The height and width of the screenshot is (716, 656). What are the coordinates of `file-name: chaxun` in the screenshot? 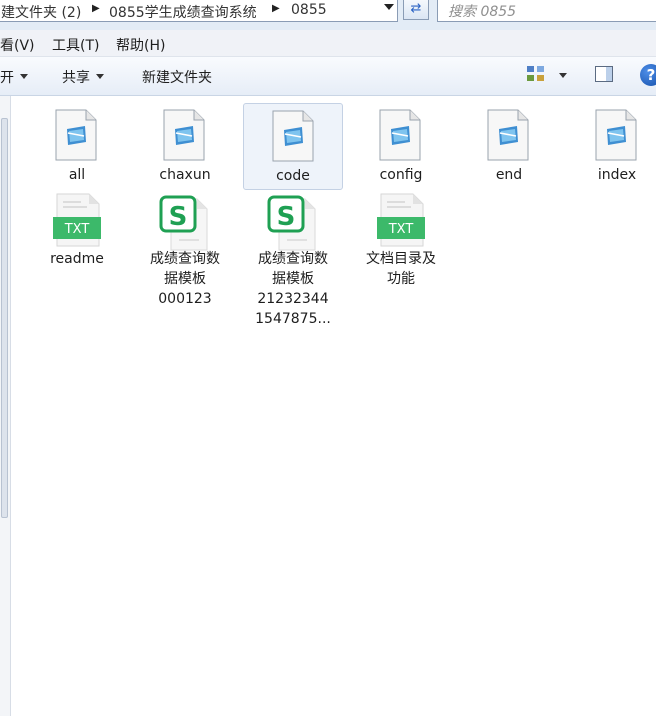 It's located at (185, 176).